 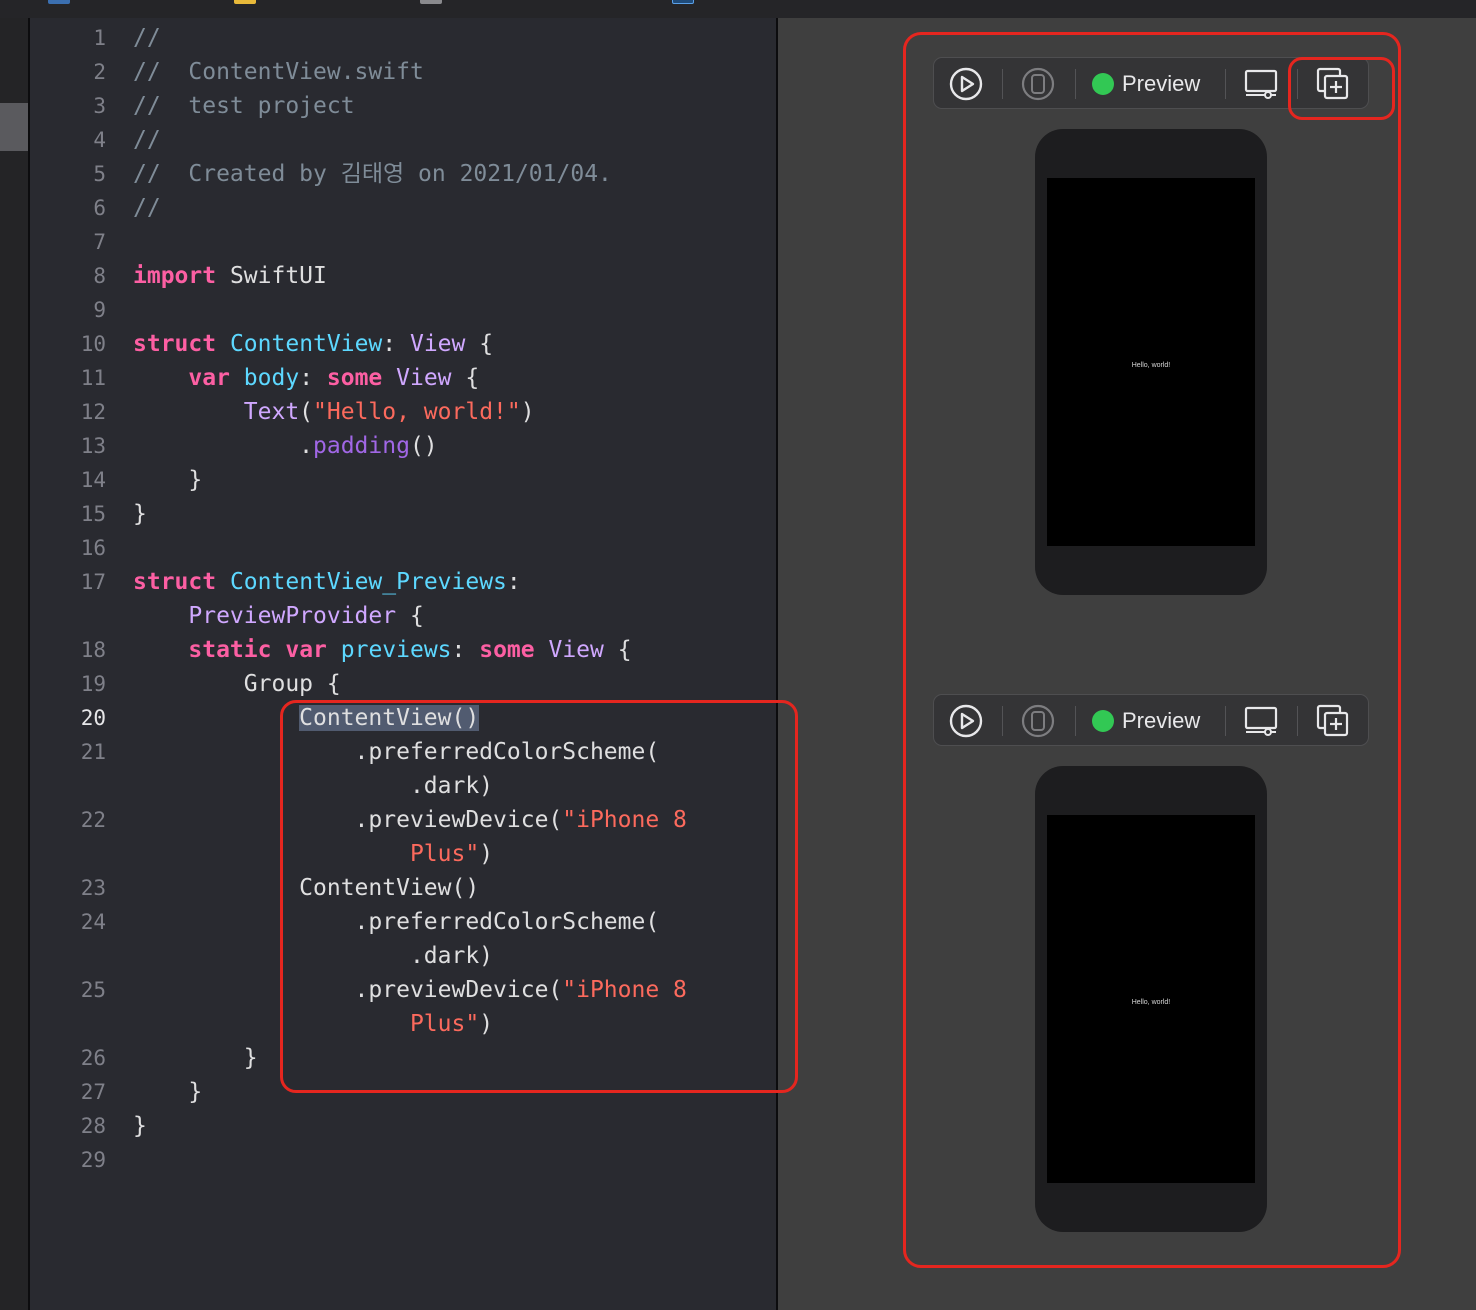 What do you see at coordinates (68, 242) in the screenshot?
I see `line-number: 7` at bounding box center [68, 242].